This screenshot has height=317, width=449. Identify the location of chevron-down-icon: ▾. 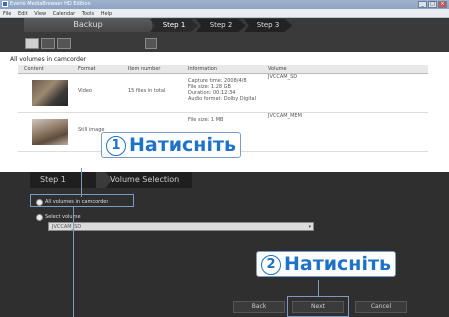
(309, 227).